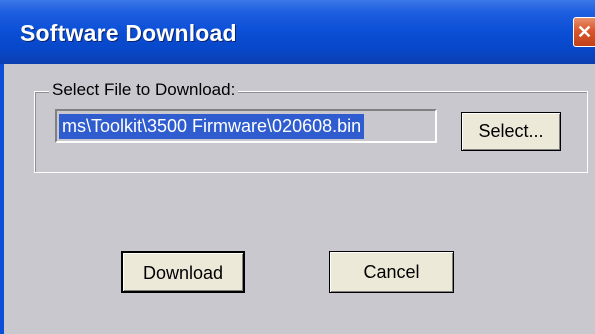 The image size is (595, 334). I want to click on window-left-border, so click(2, 199).